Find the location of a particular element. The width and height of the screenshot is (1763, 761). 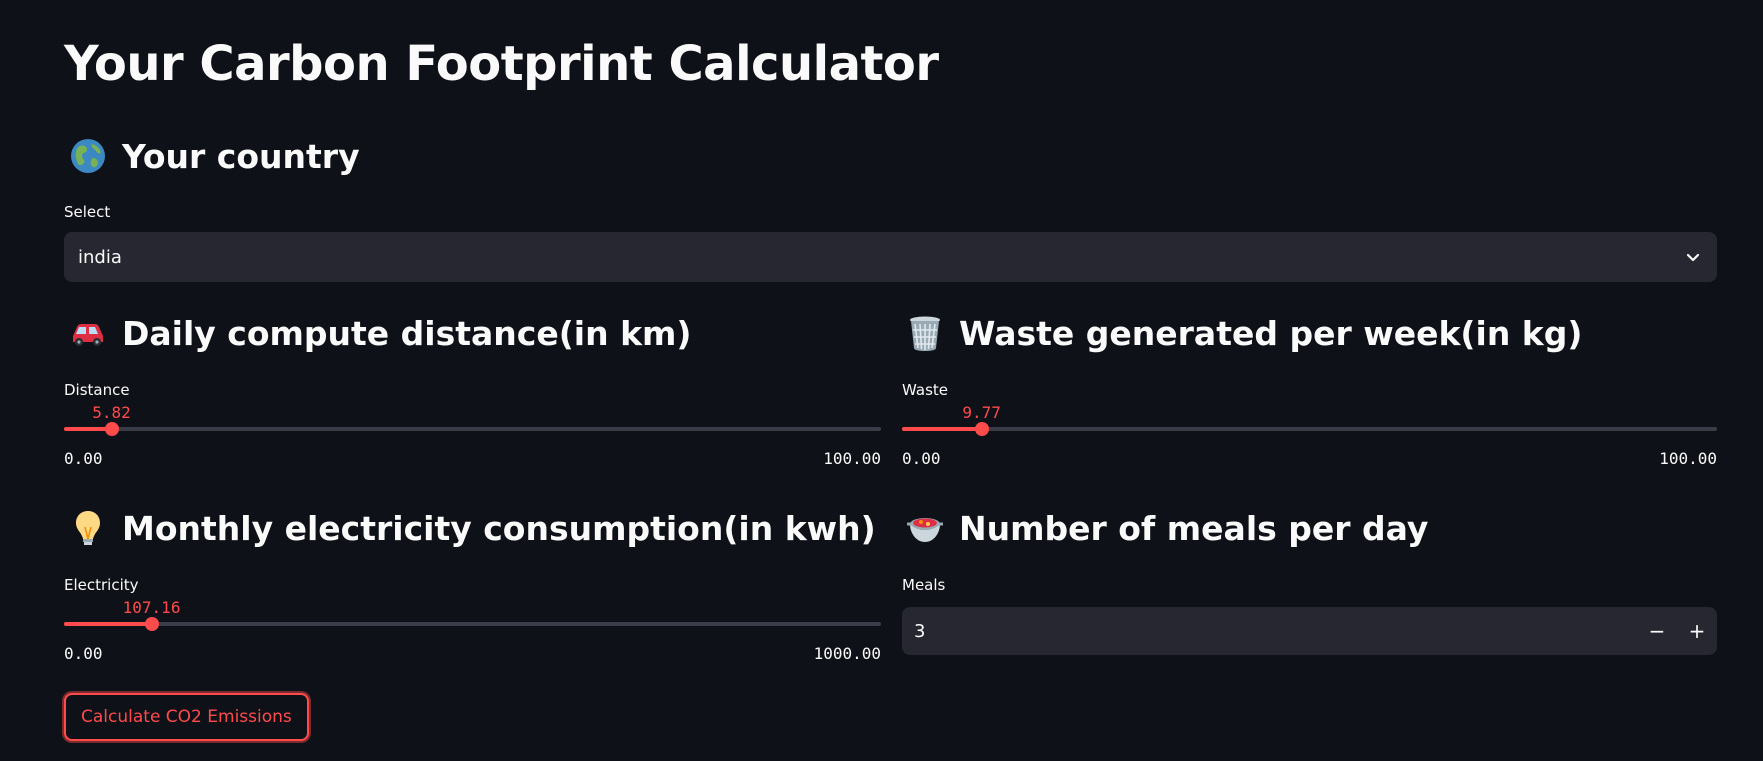

decrement-button: − is located at coordinates (1657, 631).